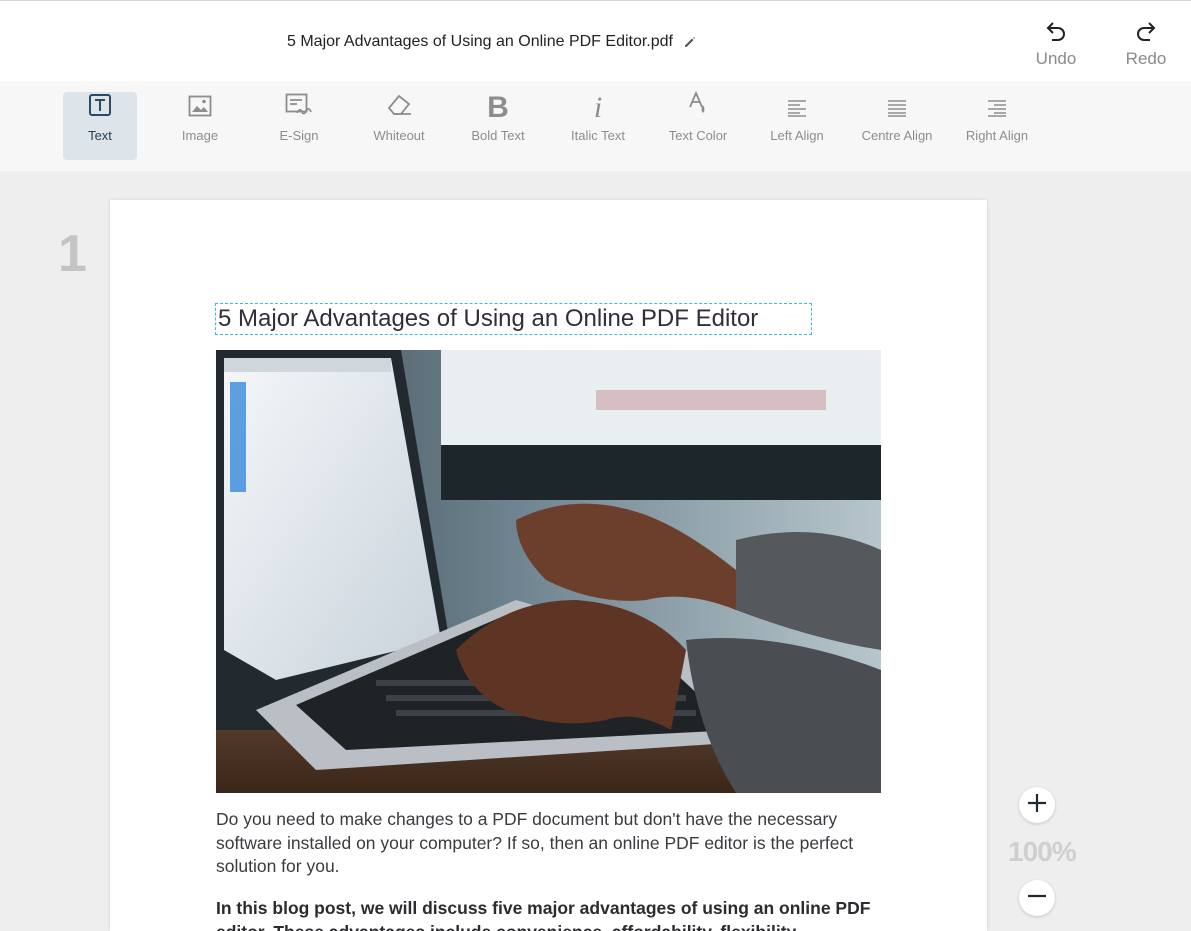 This screenshot has height=931, width=1191. Describe the element at coordinates (797, 110) in the screenshot. I see `align-left-icon` at that location.